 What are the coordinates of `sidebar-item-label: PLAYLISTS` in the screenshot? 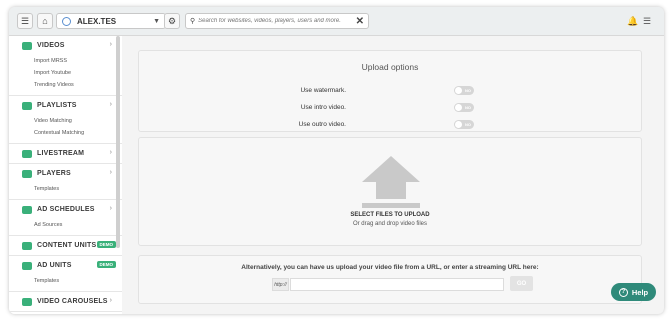 It's located at (57, 105).